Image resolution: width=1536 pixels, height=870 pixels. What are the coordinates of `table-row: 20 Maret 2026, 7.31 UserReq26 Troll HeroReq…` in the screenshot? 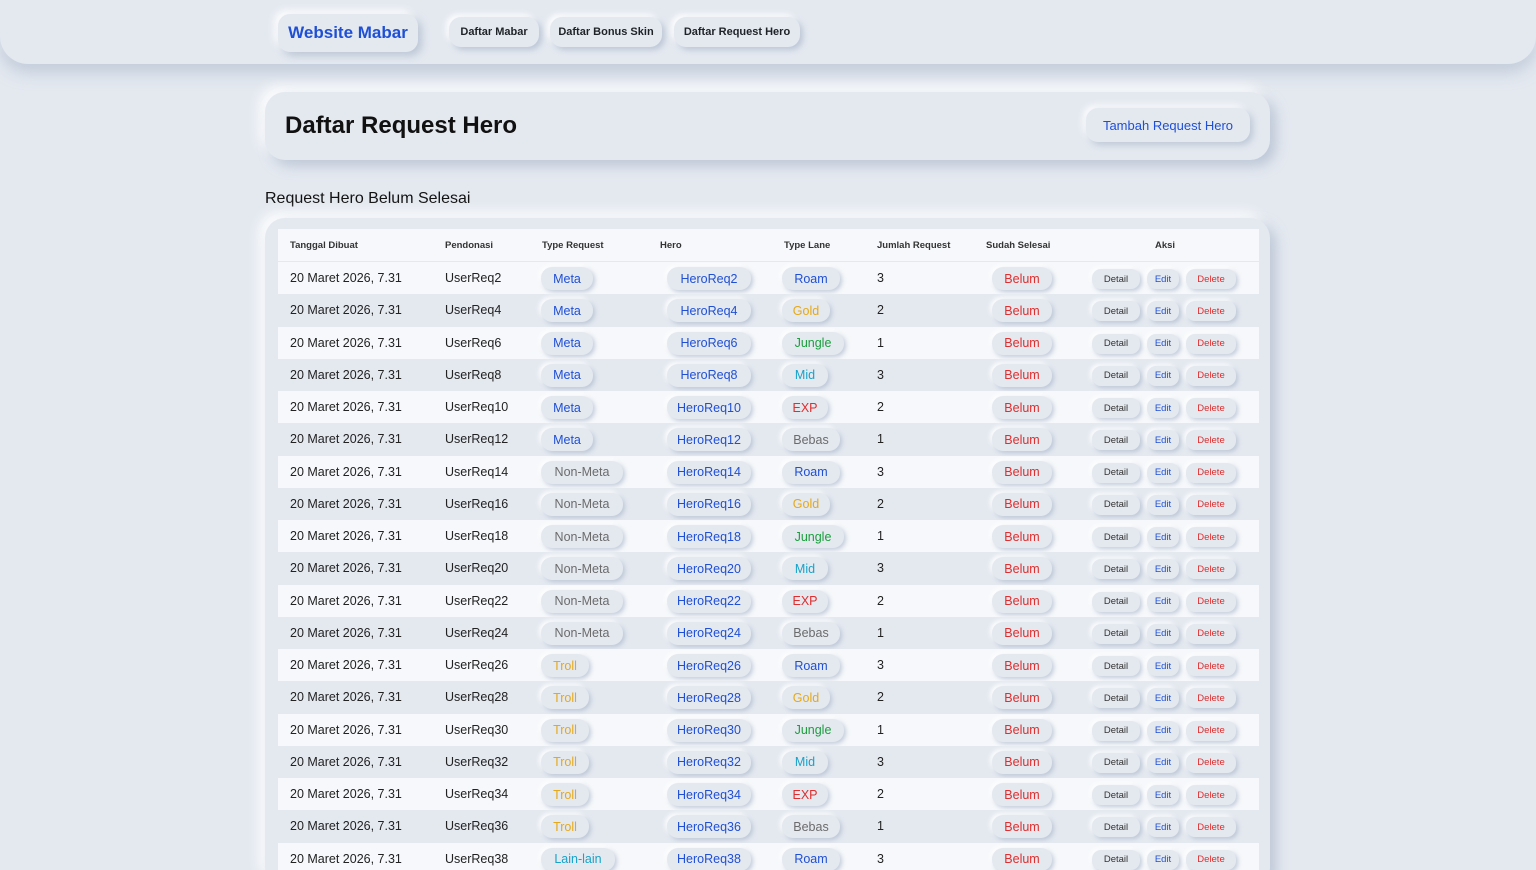 It's located at (768, 665).